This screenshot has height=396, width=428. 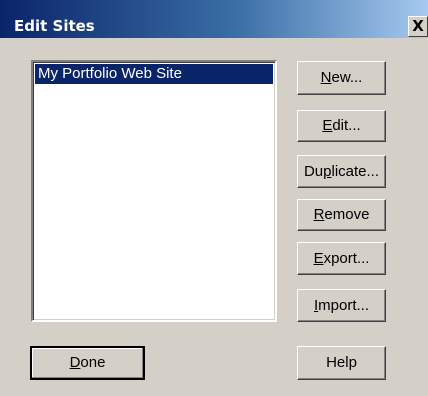 I want to click on title-bar: Edit Sites X, so click(x=214, y=19).